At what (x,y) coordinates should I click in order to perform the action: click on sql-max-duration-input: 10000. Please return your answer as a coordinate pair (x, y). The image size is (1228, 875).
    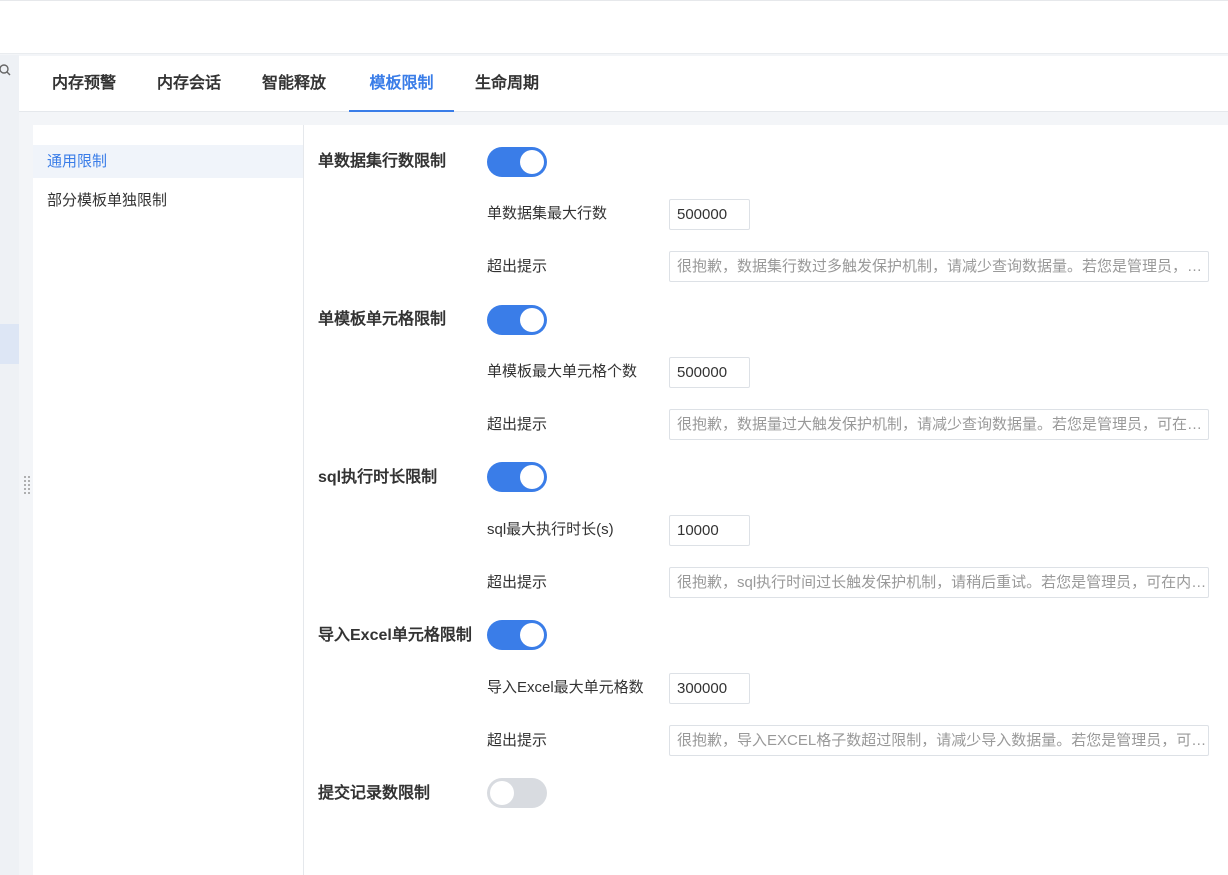
    Looking at the image, I should click on (709, 530).